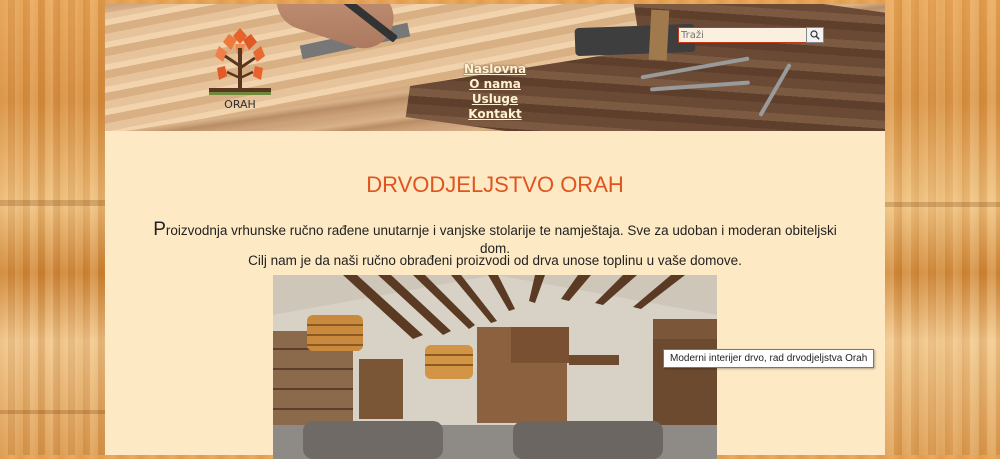 The width and height of the screenshot is (1000, 459). Describe the element at coordinates (240, 61) in the screenshot. I see `tree-logo-icon` at that location.